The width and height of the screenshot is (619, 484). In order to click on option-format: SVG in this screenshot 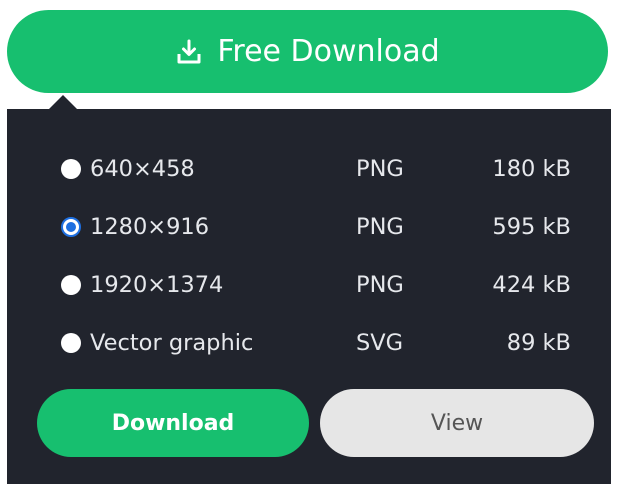, I will do `click(380, 342)`.